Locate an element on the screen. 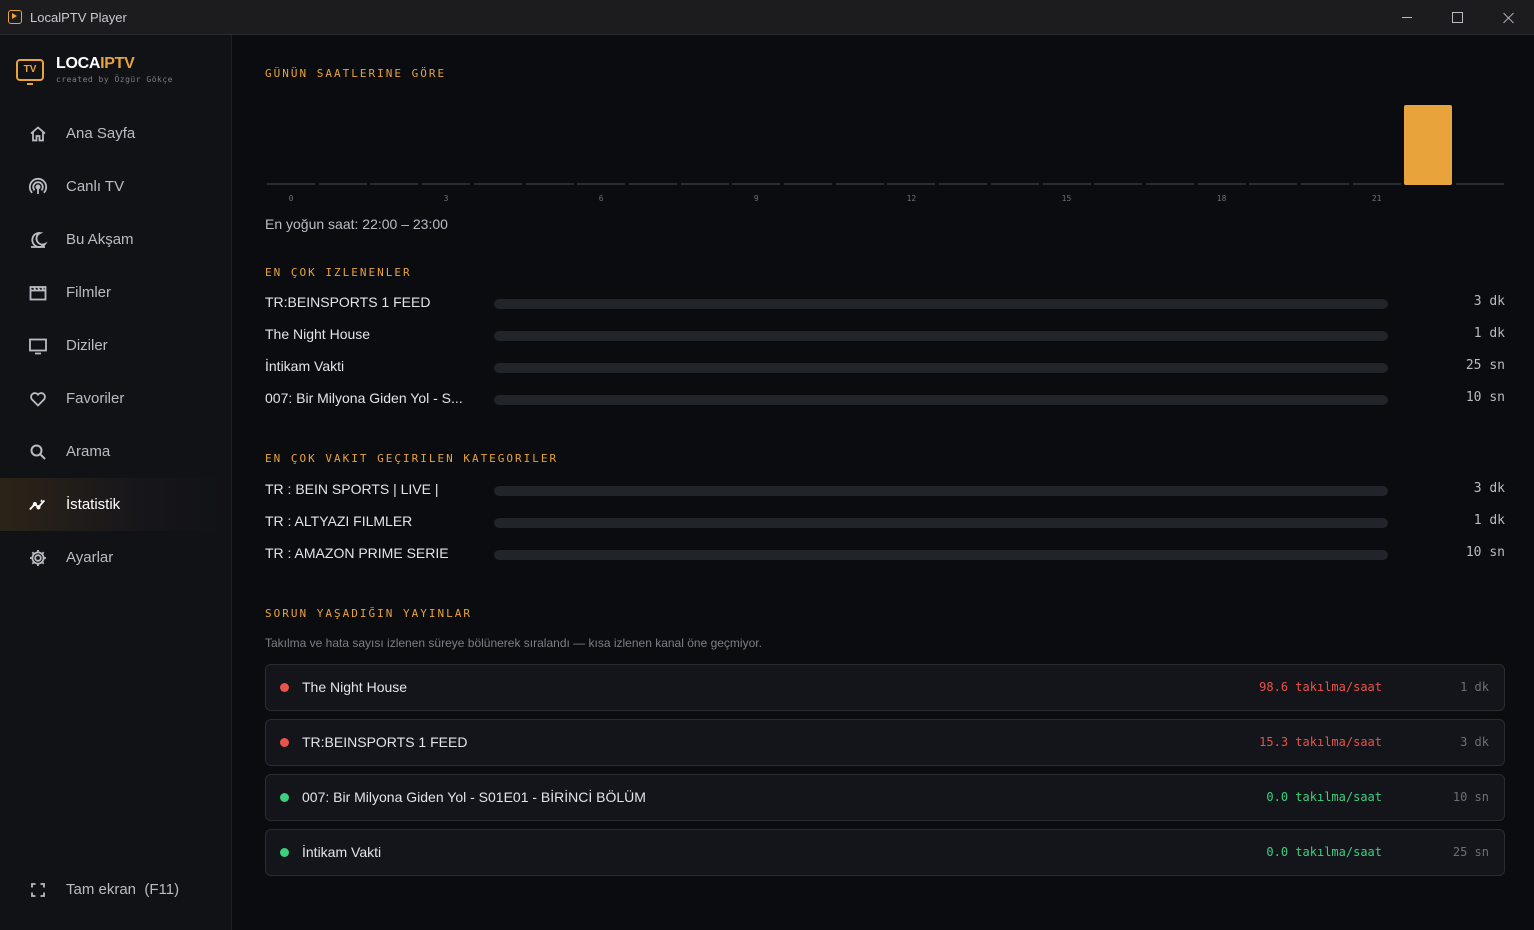  brand: TV LOCAIPTV created by Özgür Gökçe is located at coordinates (94, 70).